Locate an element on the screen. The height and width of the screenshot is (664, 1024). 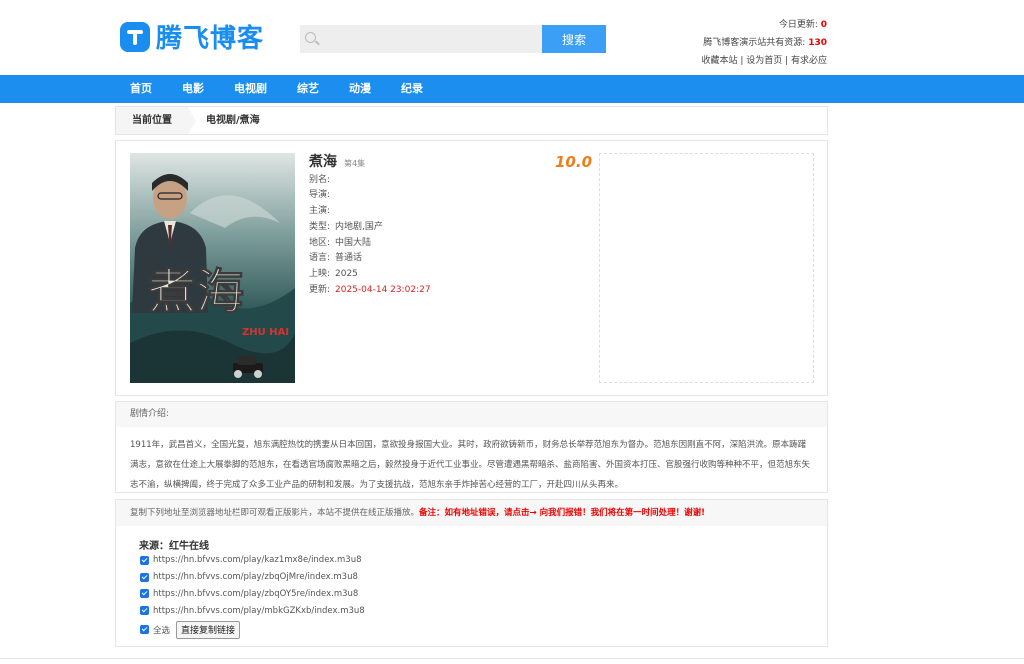
detail-language: 语言: 普通话 is located at coordinates (370, 259).